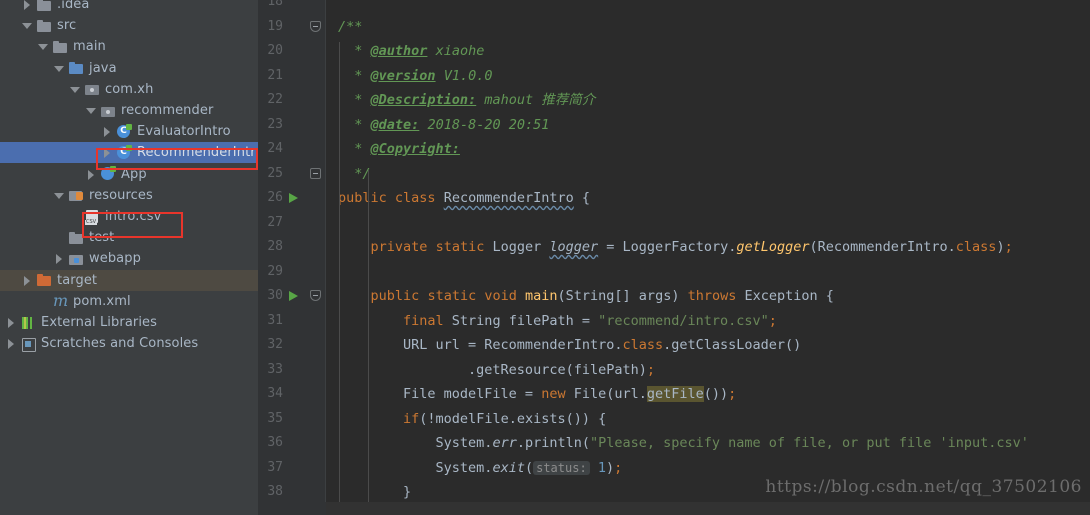 The image size is (1090, 515). I want to click on tree-item-idea: .idea, so click(129, 7).